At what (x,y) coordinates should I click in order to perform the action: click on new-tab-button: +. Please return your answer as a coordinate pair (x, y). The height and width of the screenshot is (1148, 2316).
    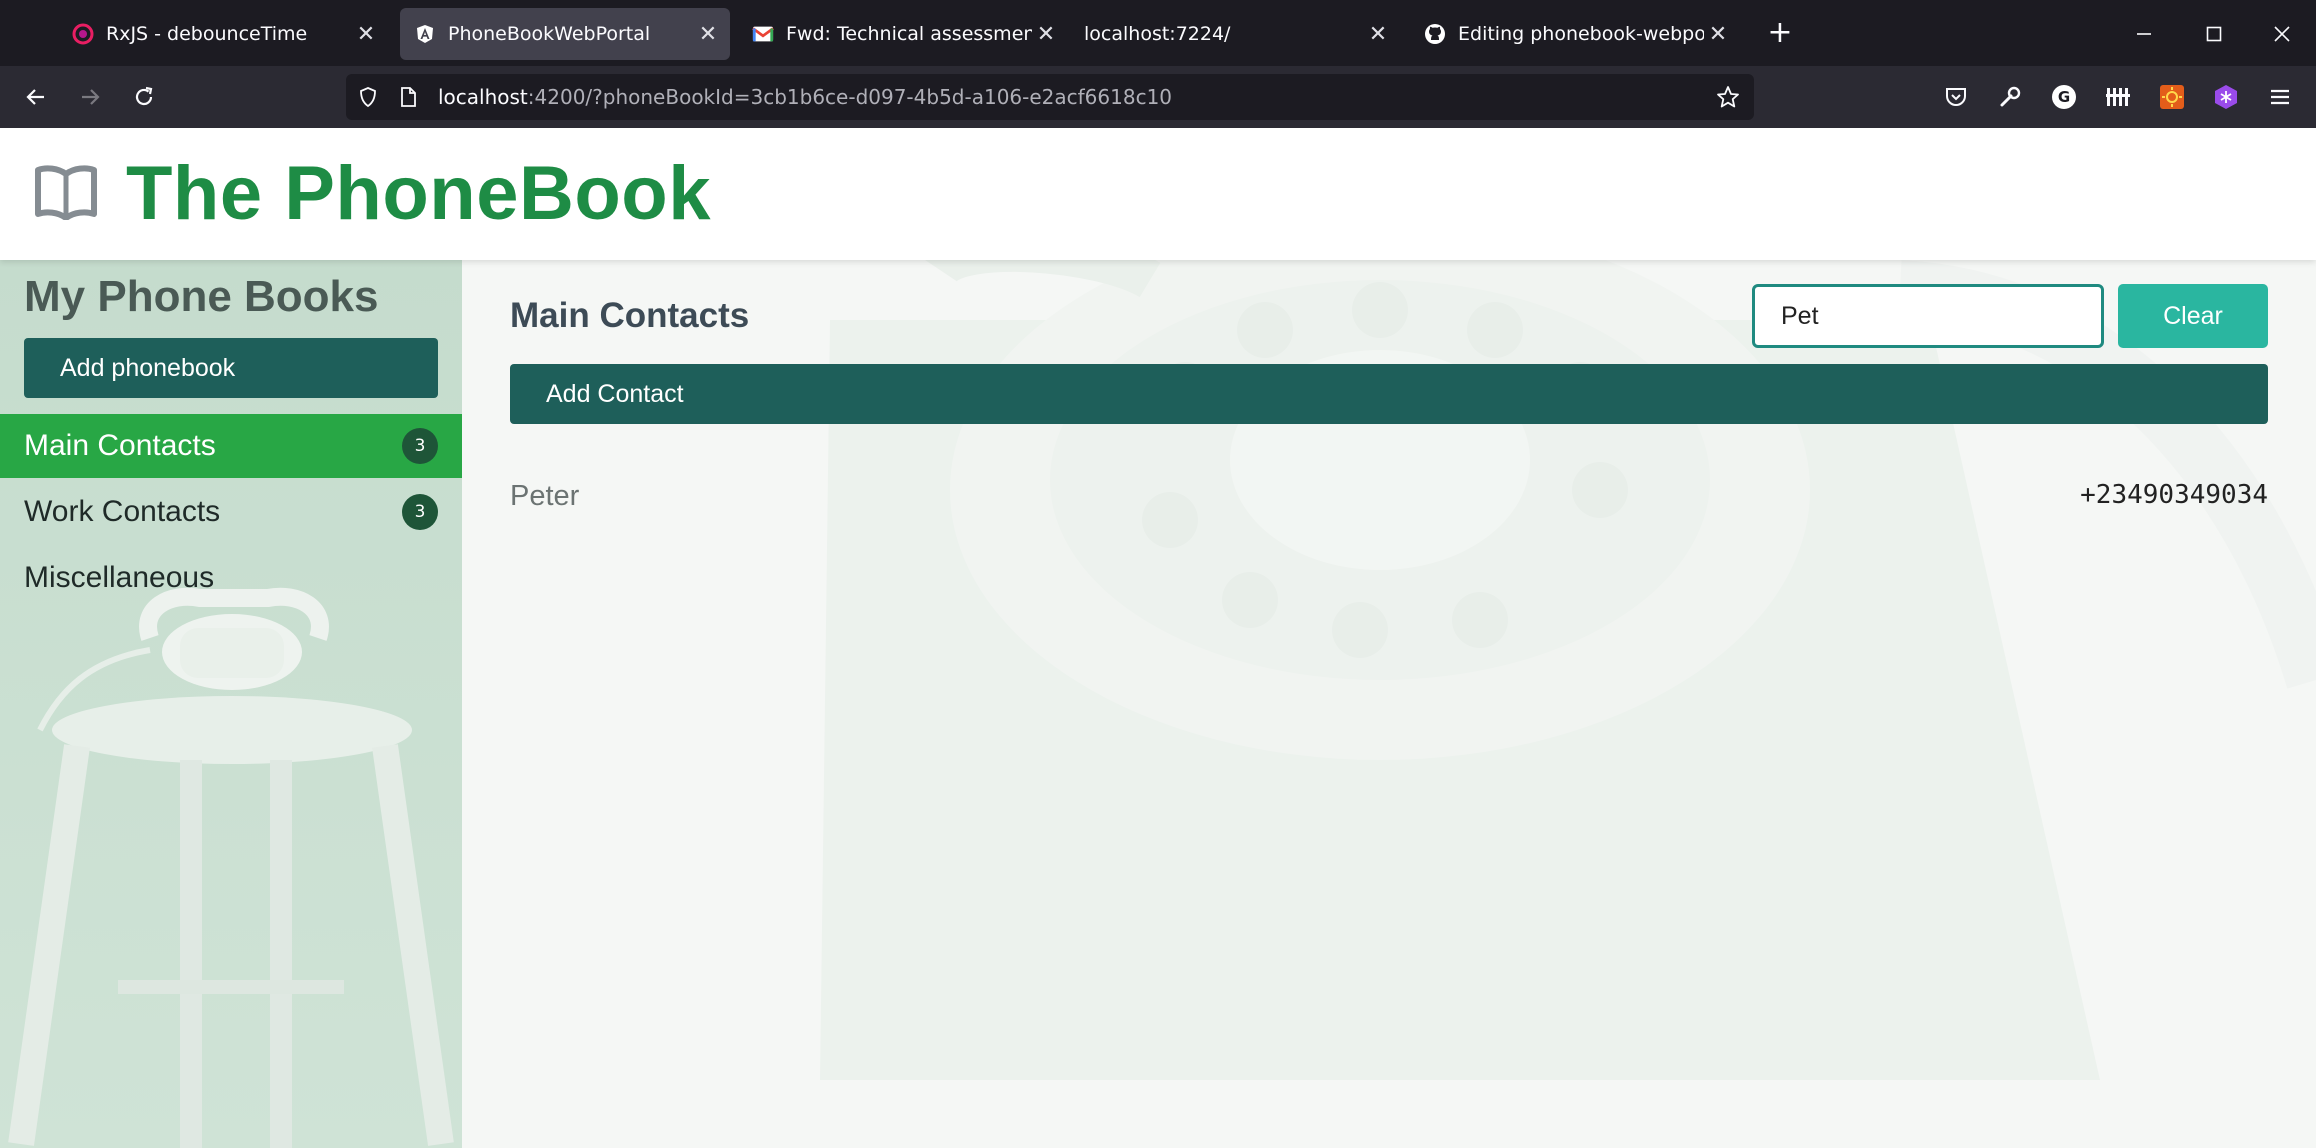
    Looking at the image, I should click on (1780, 34).